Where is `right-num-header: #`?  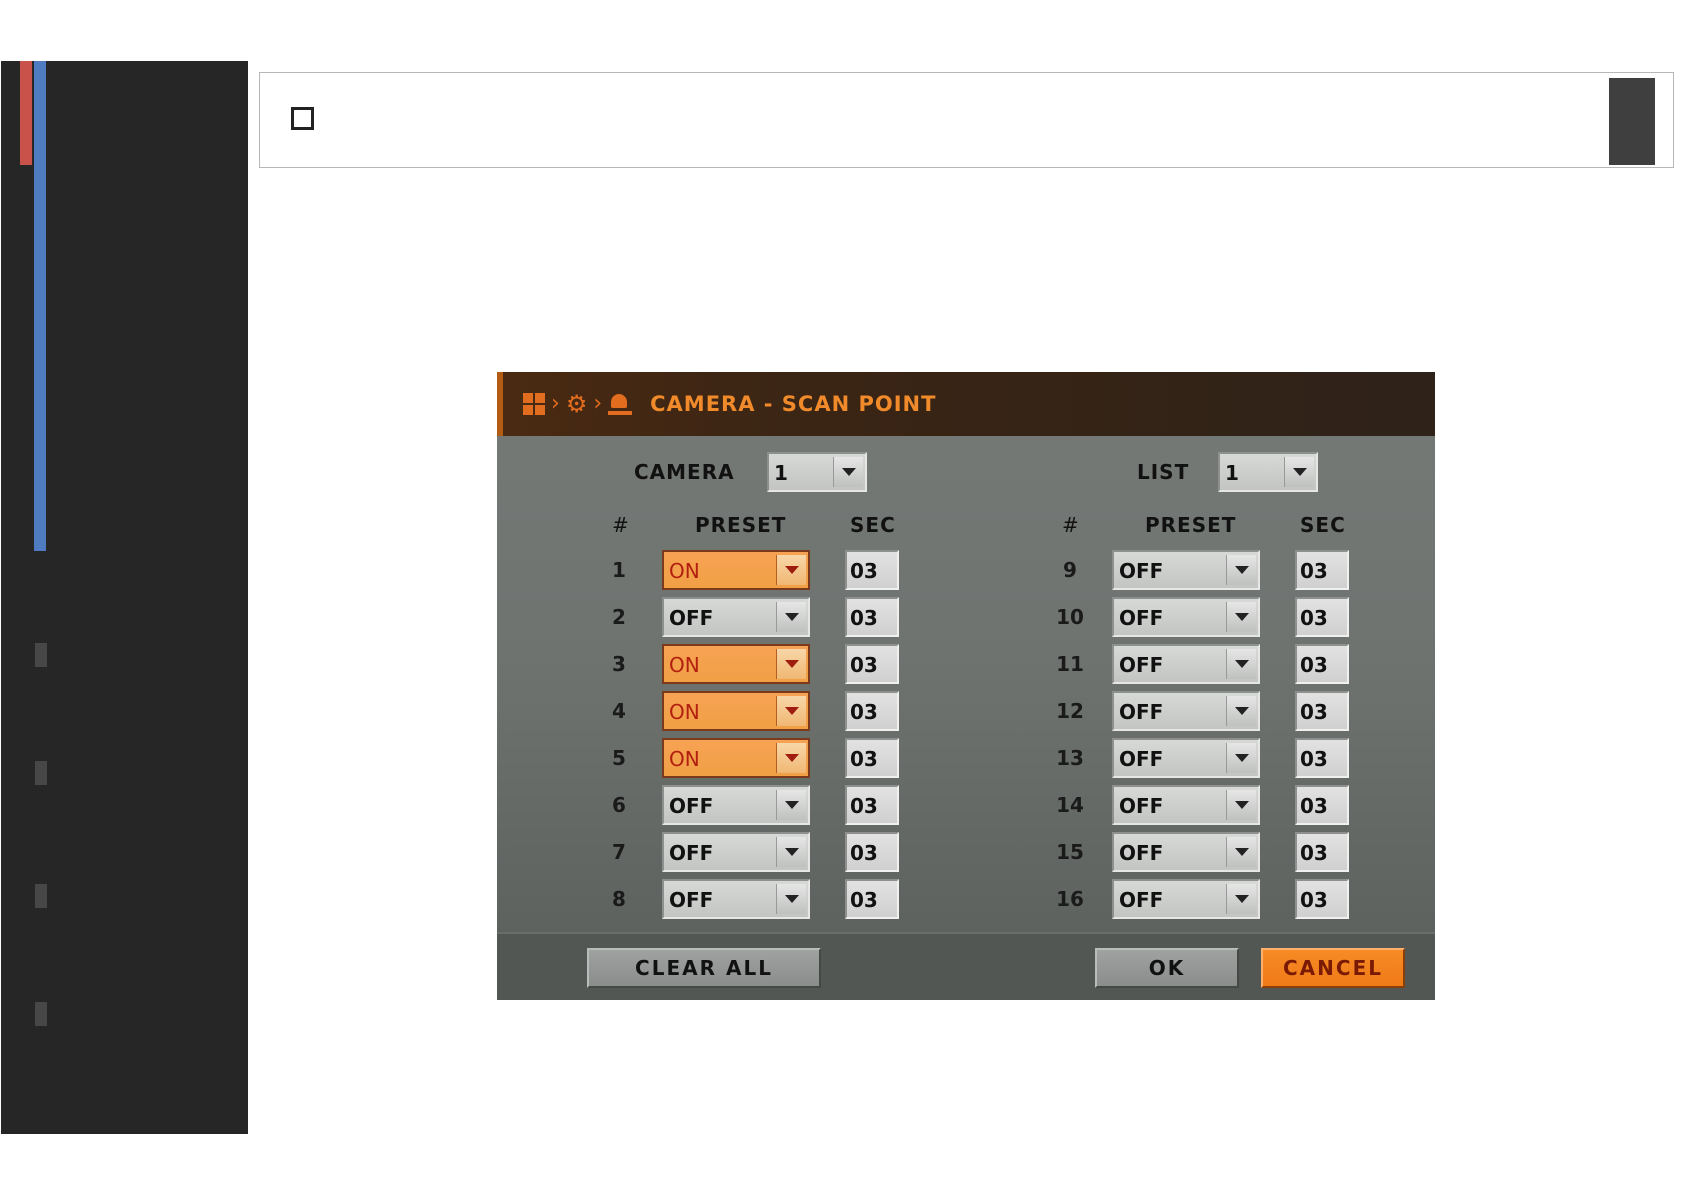 right-num-header: # is located at coordinates (1071, 525).